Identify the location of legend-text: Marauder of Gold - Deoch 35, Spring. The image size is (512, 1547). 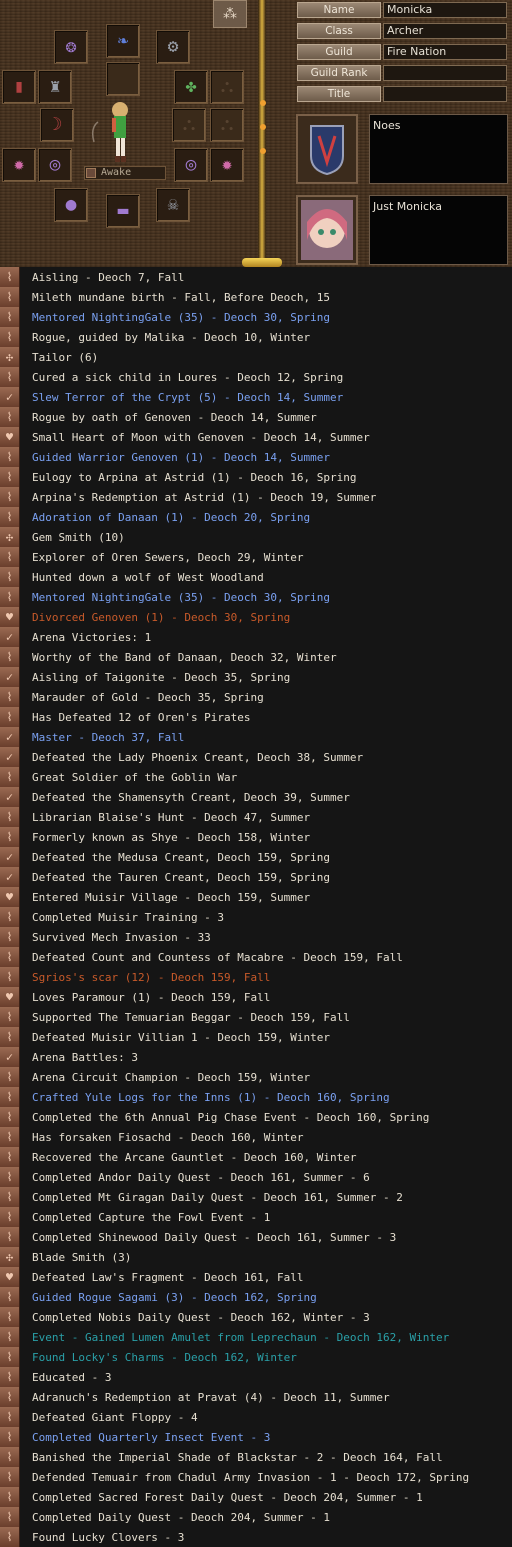
(148, 697).